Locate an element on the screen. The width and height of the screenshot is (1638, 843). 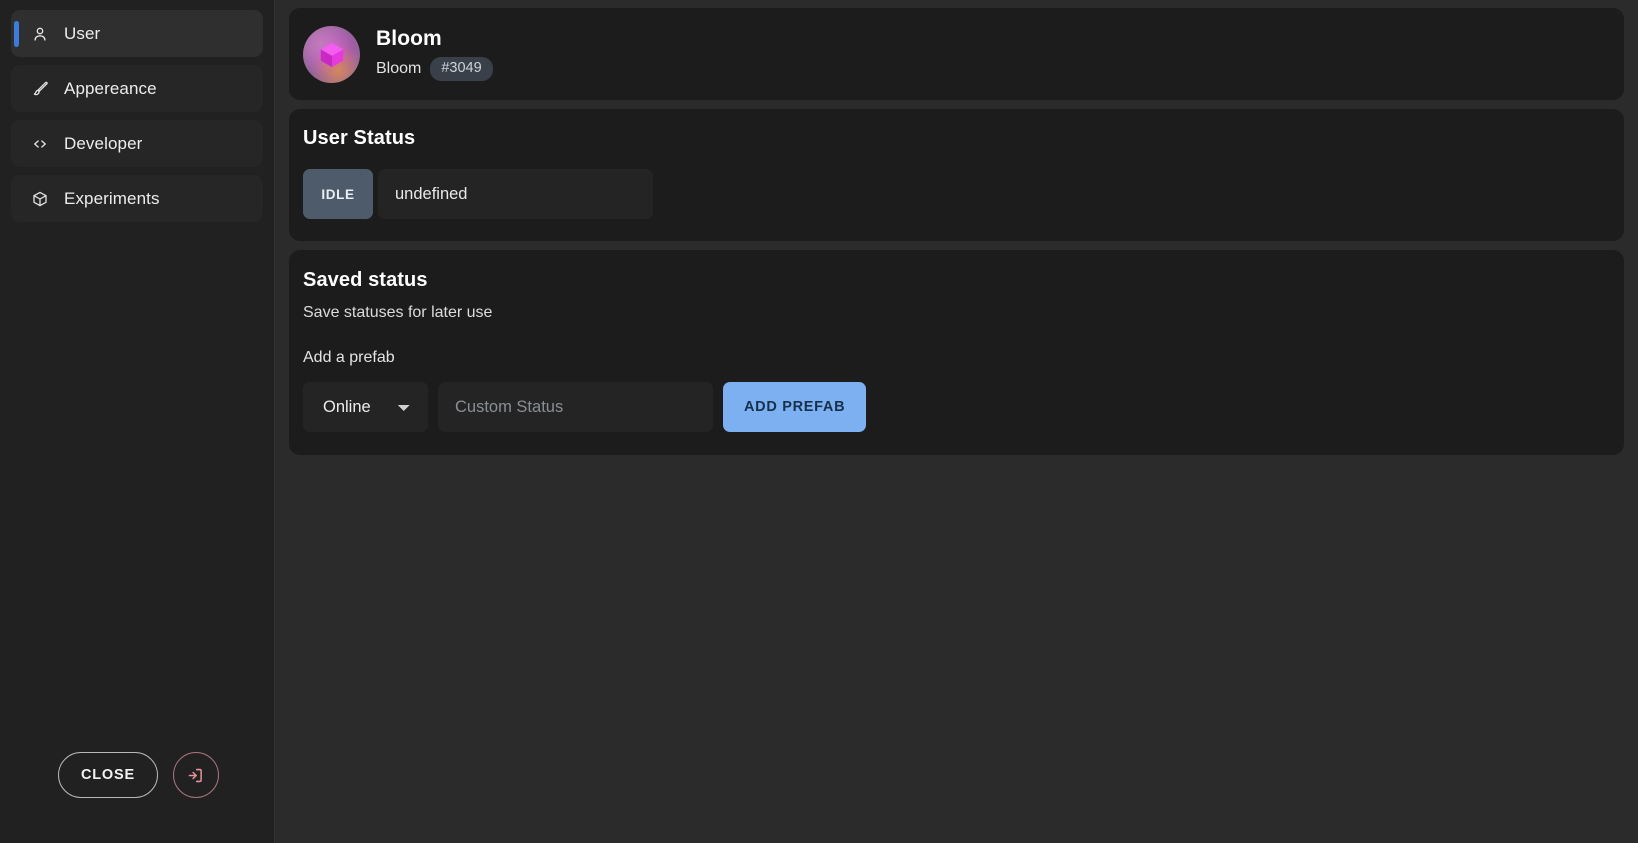
sidebar-item-label: Experiments is located at coordinates (112, 198).